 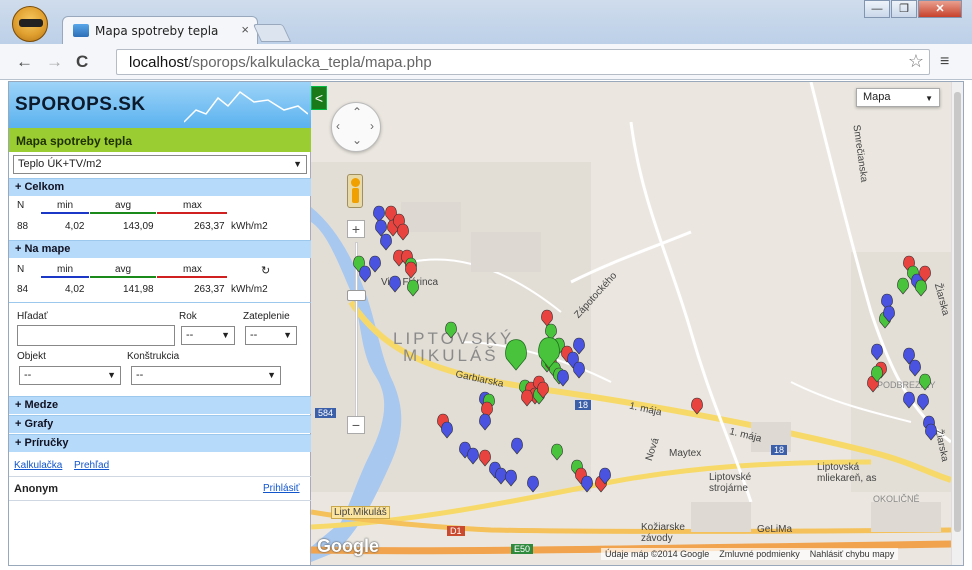 I want to click on kalkulacka-link: Kalkulačka, so click(x=38, y=465).